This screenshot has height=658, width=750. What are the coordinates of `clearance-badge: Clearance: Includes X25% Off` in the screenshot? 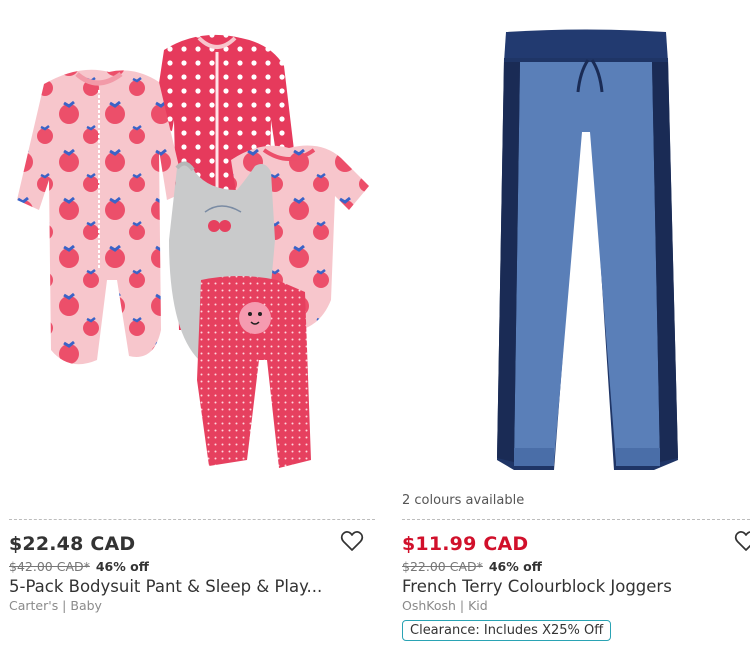 It's located at (507, 630).